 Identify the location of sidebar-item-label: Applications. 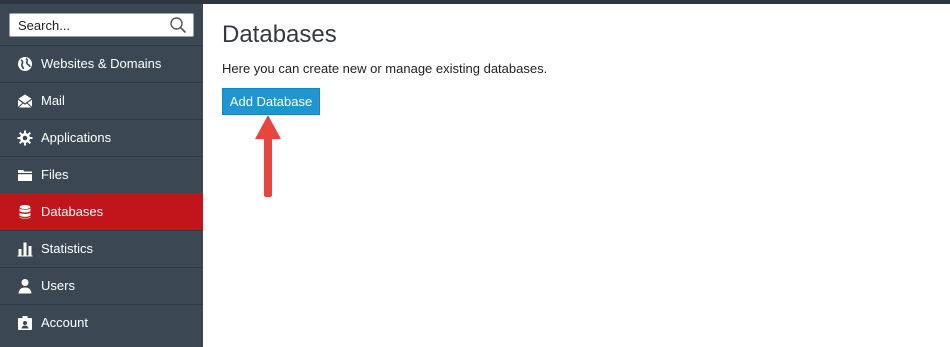
(76, 137).